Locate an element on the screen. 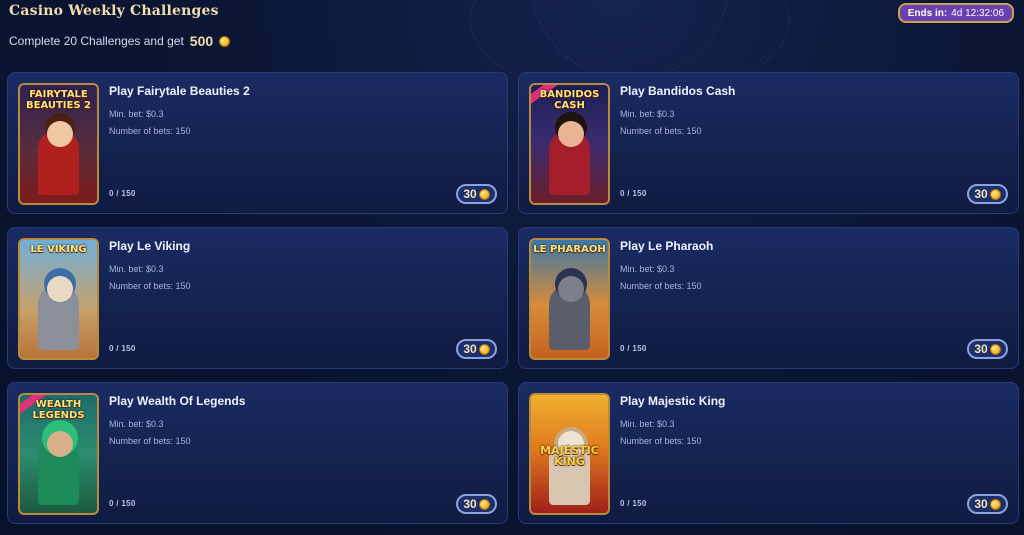 This screenshot has width=1024, height=535. summary-text: Complete 20 Challenges and get is located at coordinates (96, 41).